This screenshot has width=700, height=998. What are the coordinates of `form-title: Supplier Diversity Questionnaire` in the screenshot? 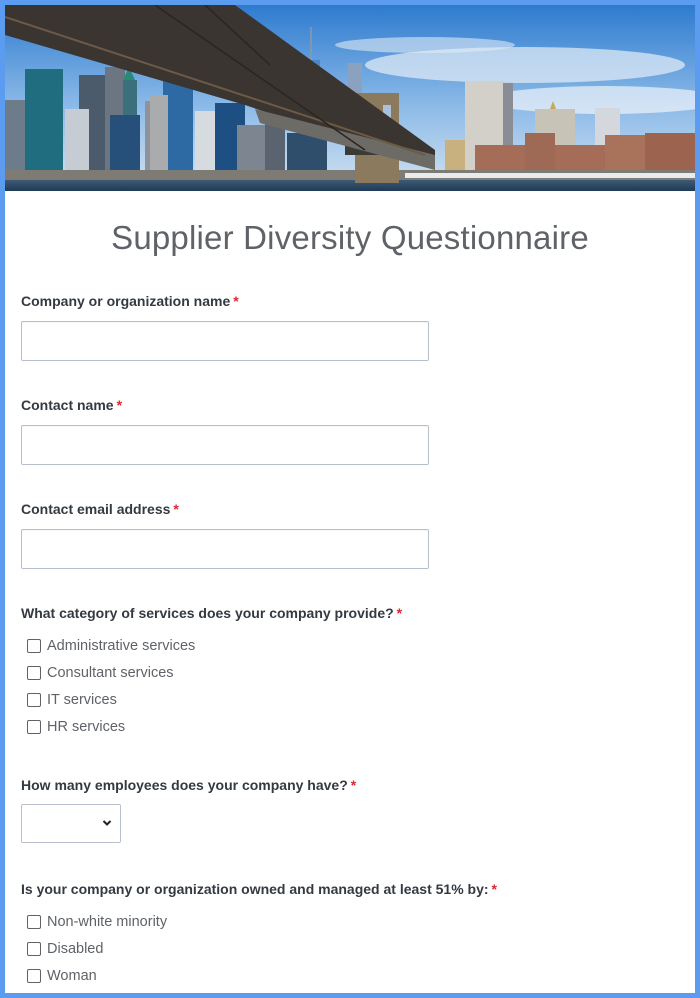 It's located at (350, 237).